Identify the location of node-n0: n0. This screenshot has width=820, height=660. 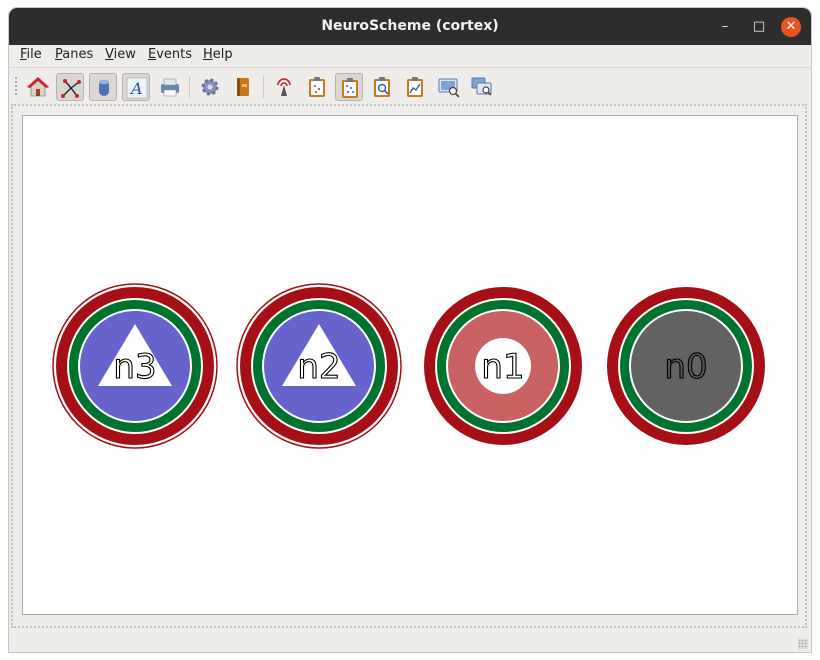
(686, 366).